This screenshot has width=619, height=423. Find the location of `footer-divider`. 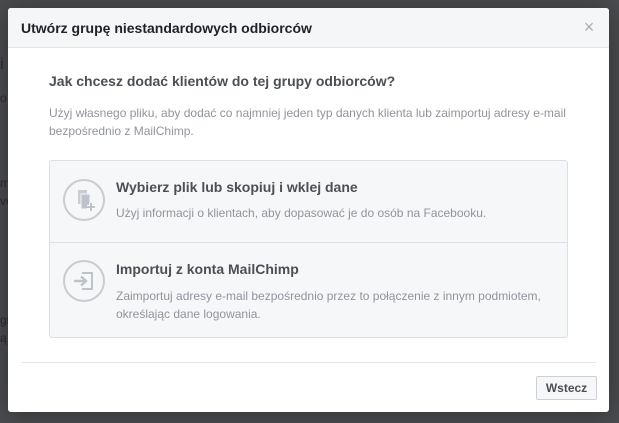

footer-divider is located at coordinates (308, 362).